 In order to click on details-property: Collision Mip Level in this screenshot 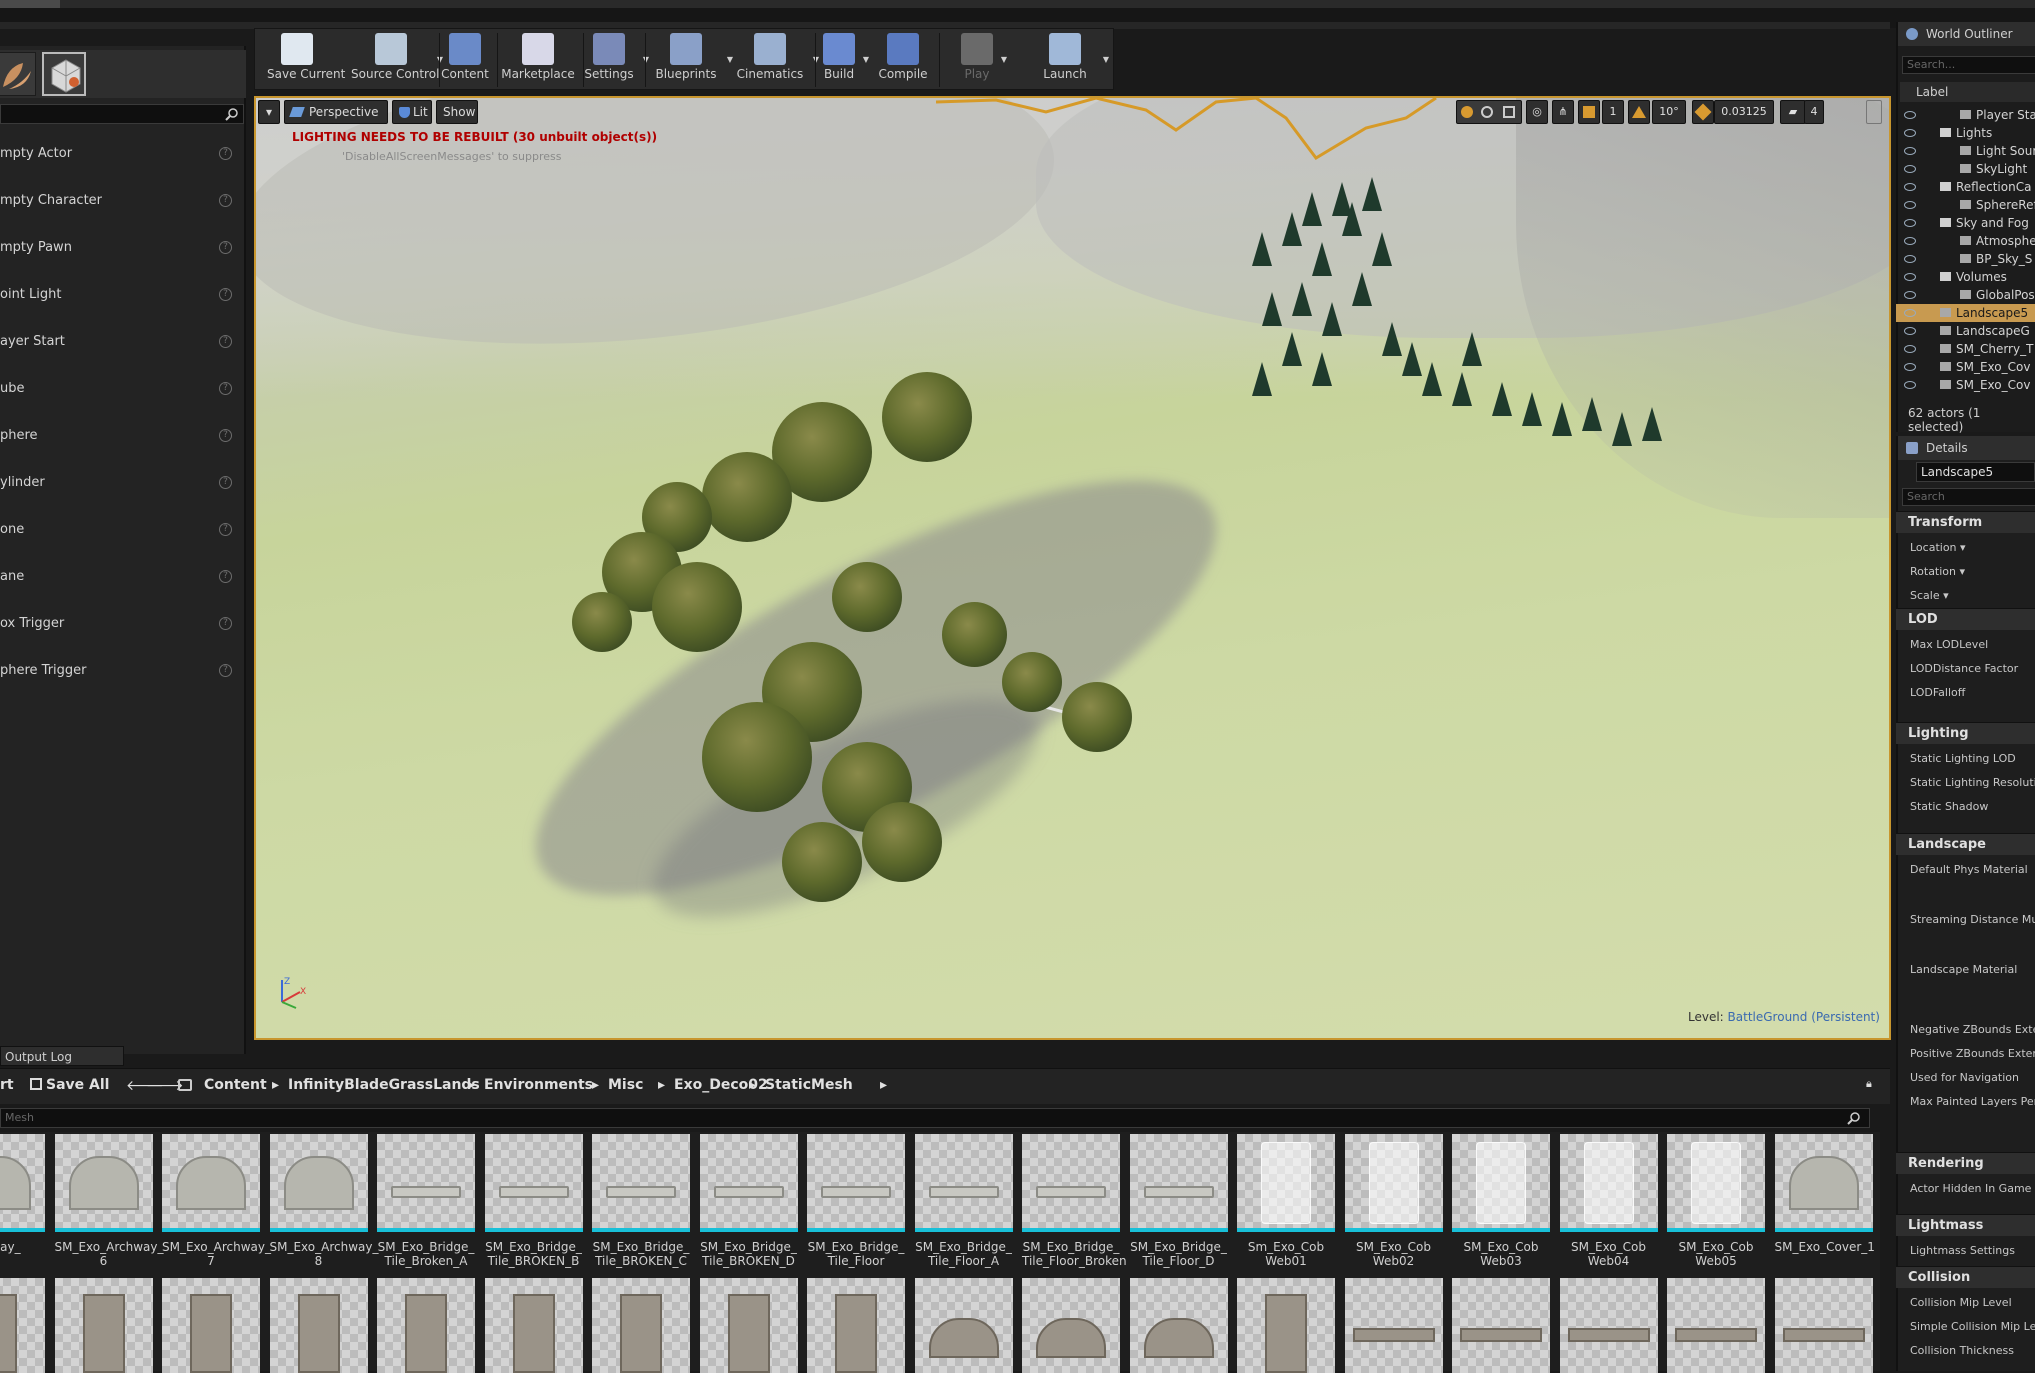, I will do `click(1961, 1302)`.